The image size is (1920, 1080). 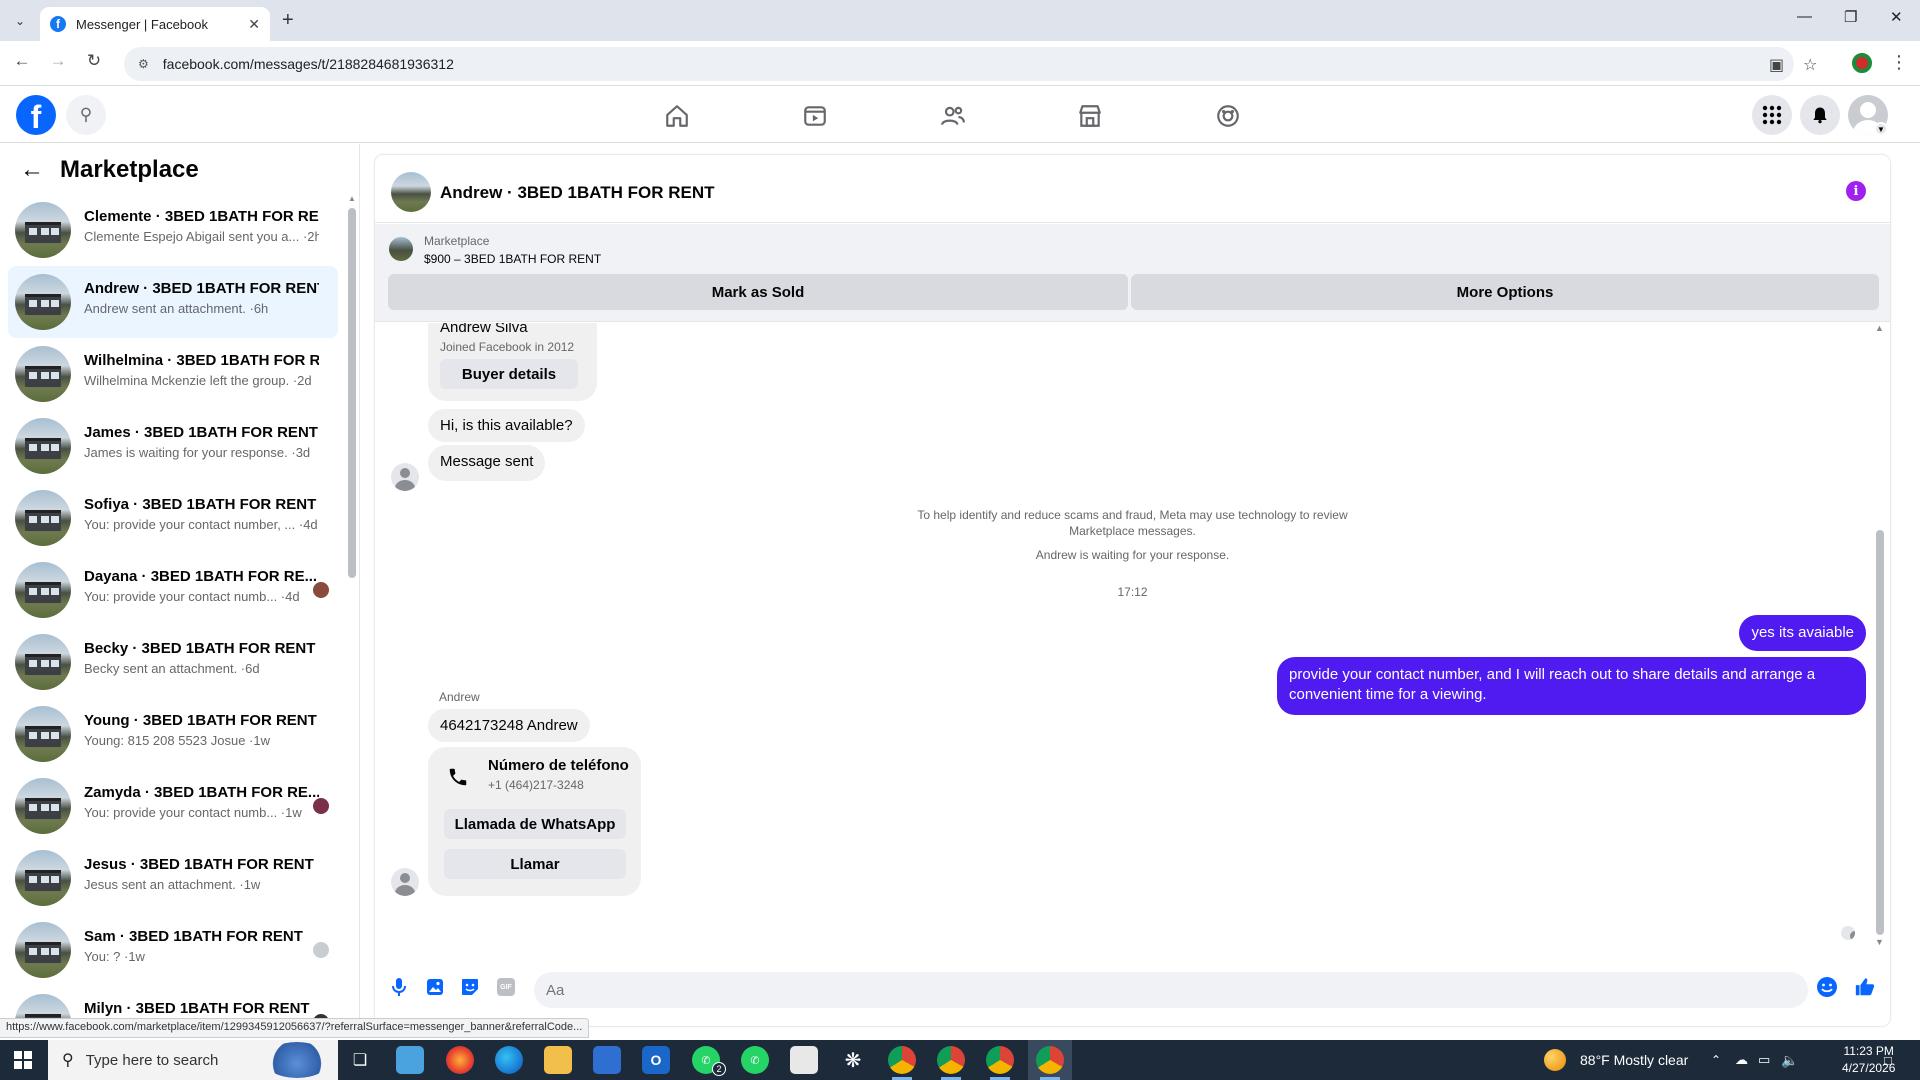 I want to click on chrome-profile-3-icon, so click(x=1000, y=1060).